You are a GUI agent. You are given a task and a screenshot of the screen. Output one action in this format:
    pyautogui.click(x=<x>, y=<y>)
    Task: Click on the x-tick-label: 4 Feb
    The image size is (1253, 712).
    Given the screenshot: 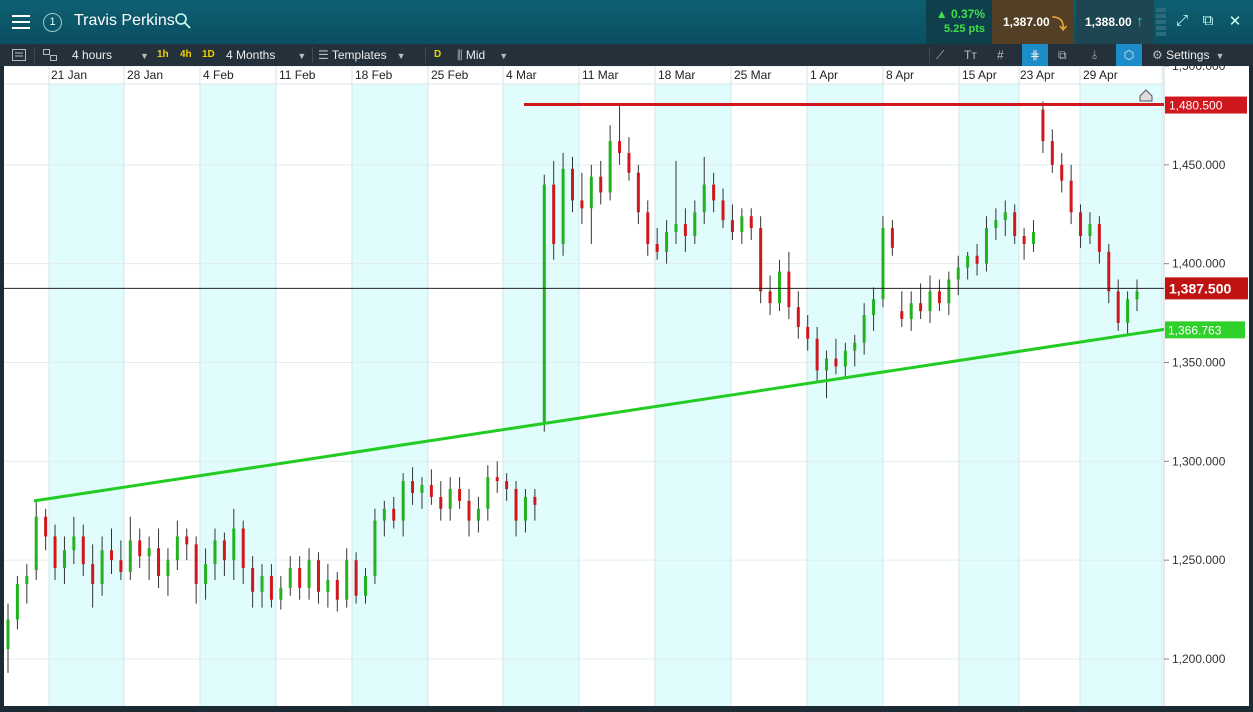 What is the action you would take?
    pyautogui.click(x=218, y=75)
    